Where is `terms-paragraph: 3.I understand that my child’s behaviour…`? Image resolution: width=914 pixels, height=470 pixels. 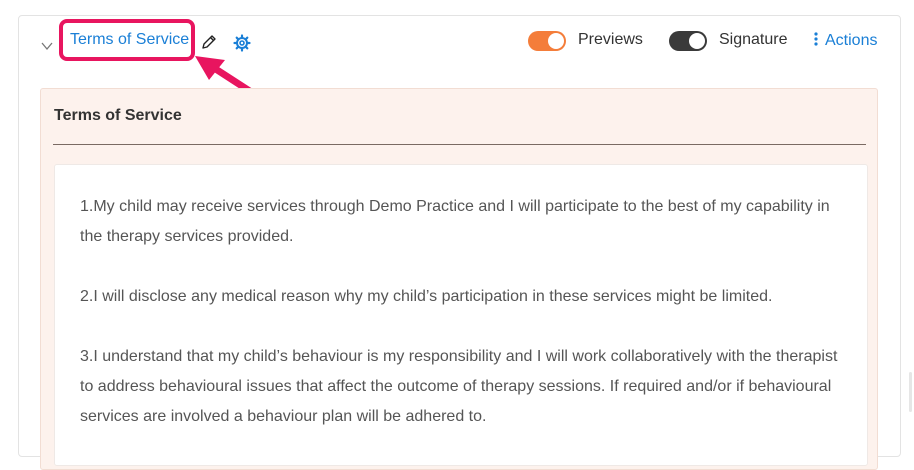 terms-paragraph: 3.I understand that my child’s behaviour… is located at coordinates (459, 386).